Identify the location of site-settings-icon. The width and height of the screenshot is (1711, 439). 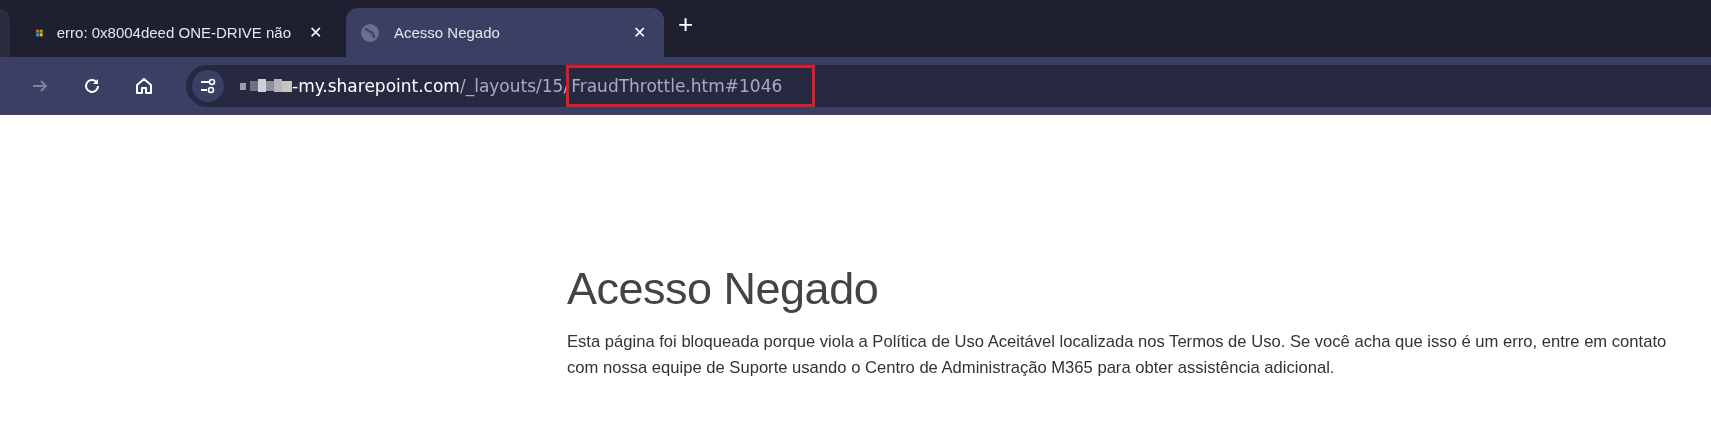
(208, 86).